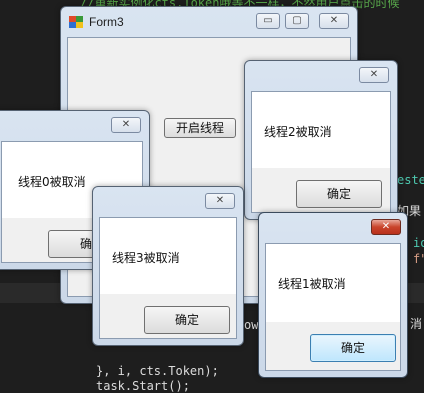 Image resolution: width=424 pixels, height=393 pixels. I want to click on minimize-icon: ▭, so click(268, 20).